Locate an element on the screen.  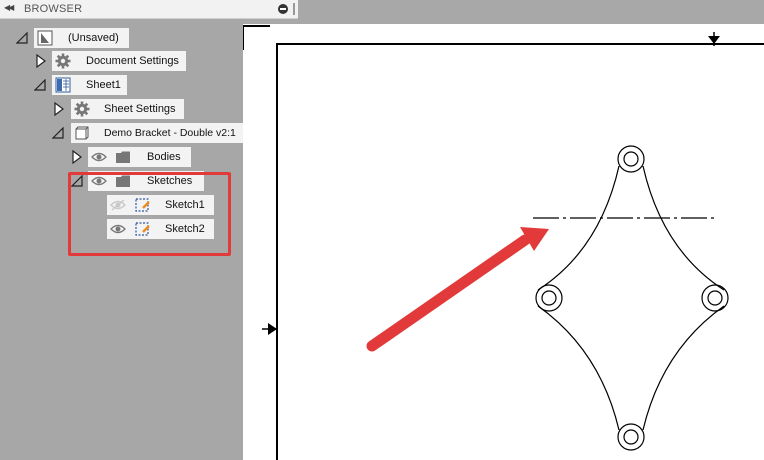
tree-node-label-box: Sheet1 is located at coordinates (89, 85).